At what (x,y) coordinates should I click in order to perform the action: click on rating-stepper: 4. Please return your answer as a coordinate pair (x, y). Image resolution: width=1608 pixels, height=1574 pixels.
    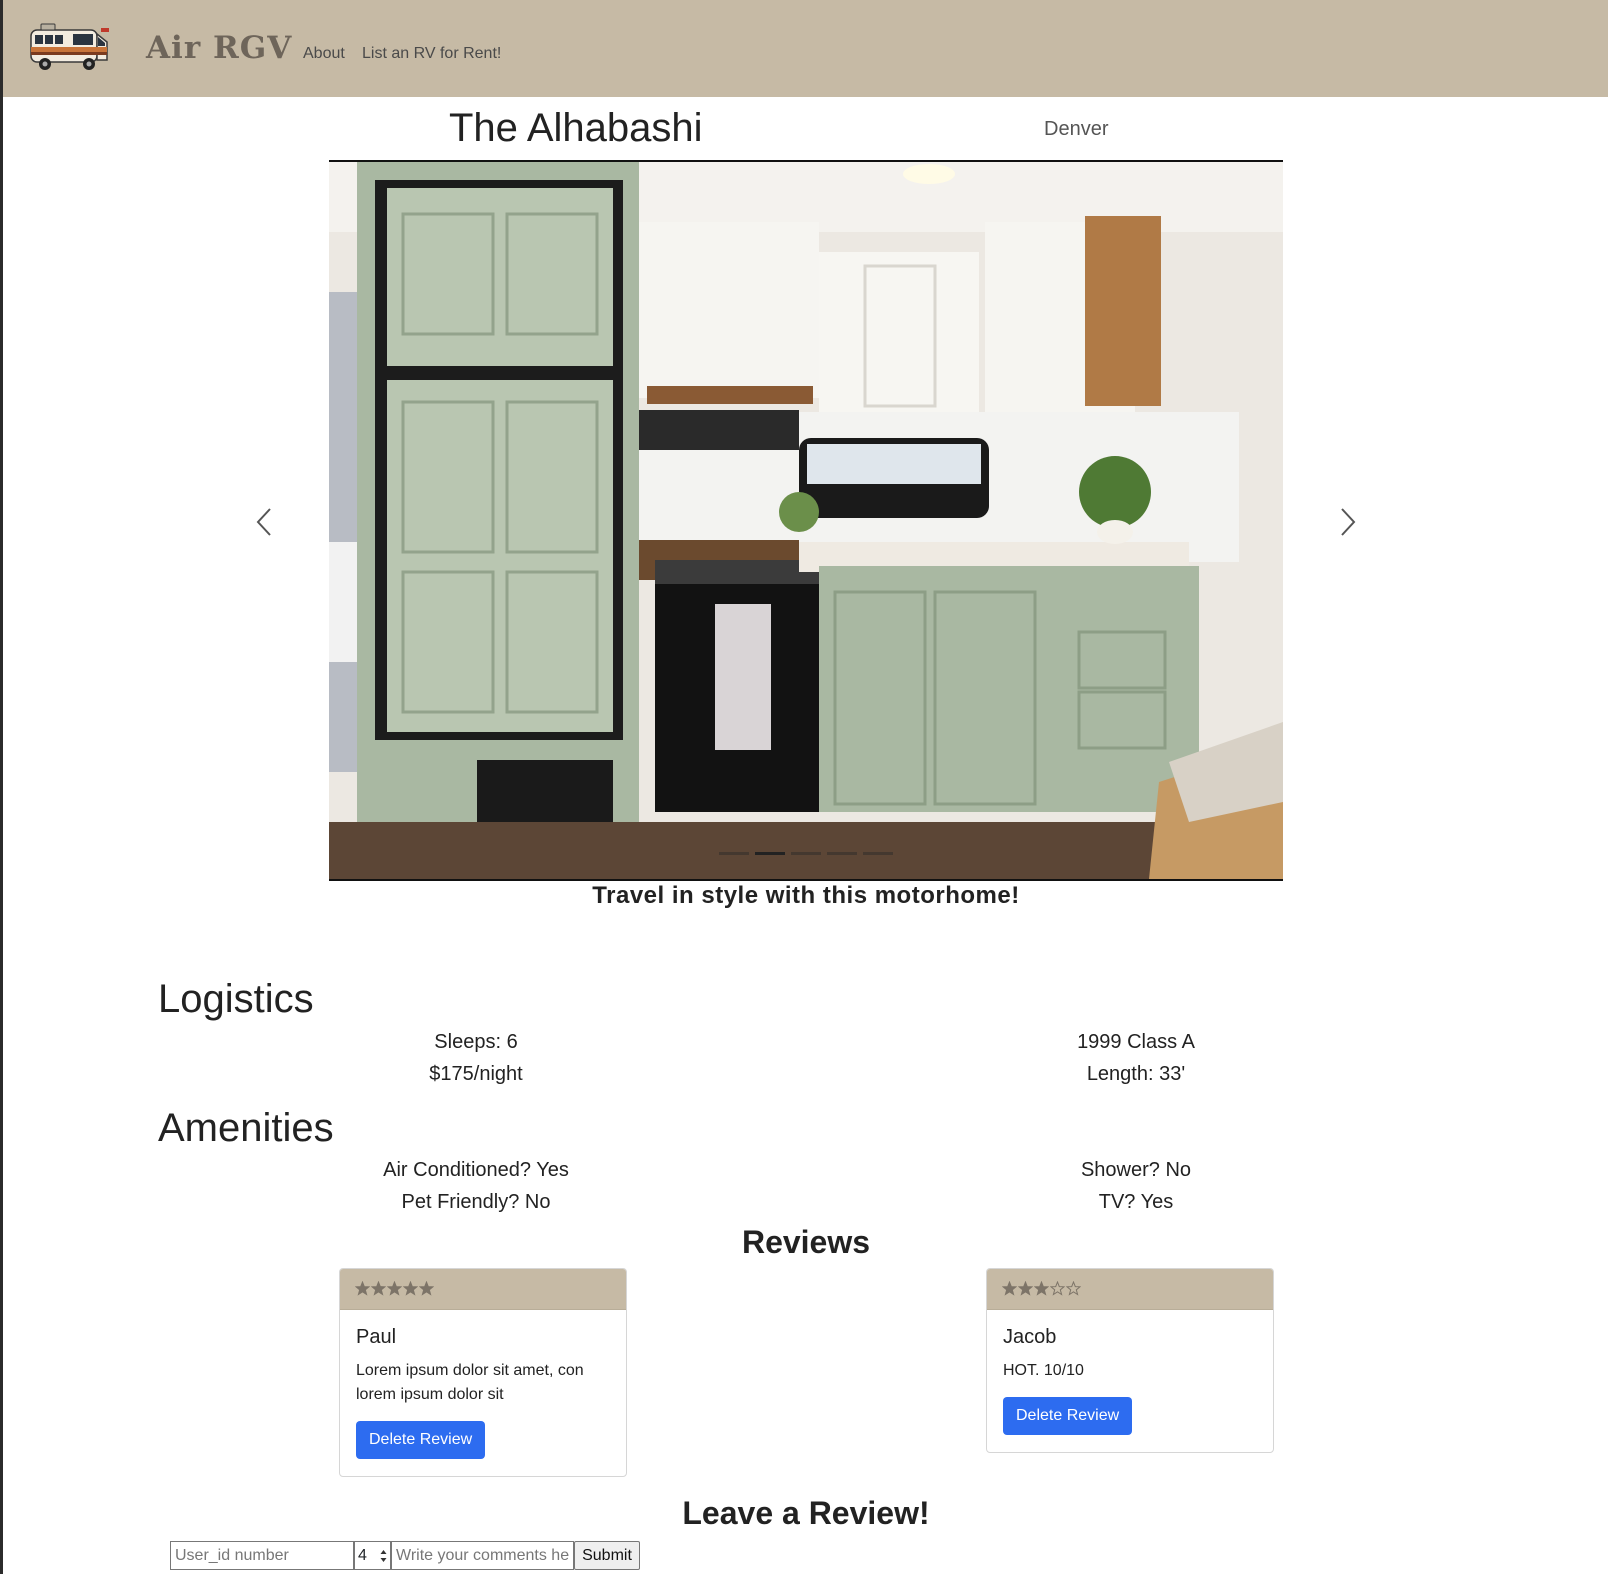
    Looking at the image, I should click on (372, 1555).